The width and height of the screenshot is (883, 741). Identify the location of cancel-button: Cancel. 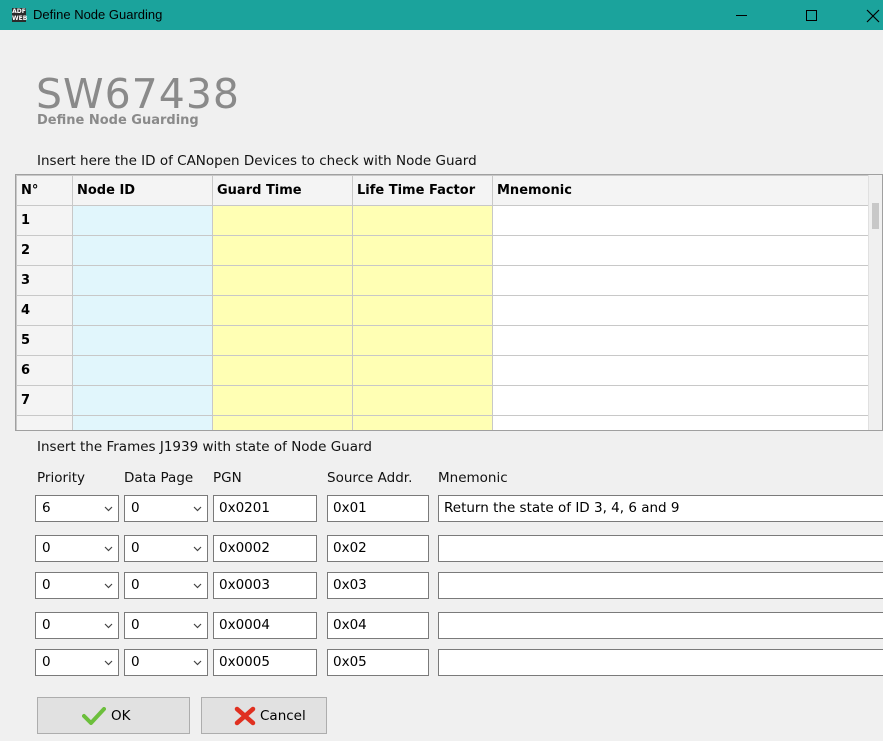
(264, 715).